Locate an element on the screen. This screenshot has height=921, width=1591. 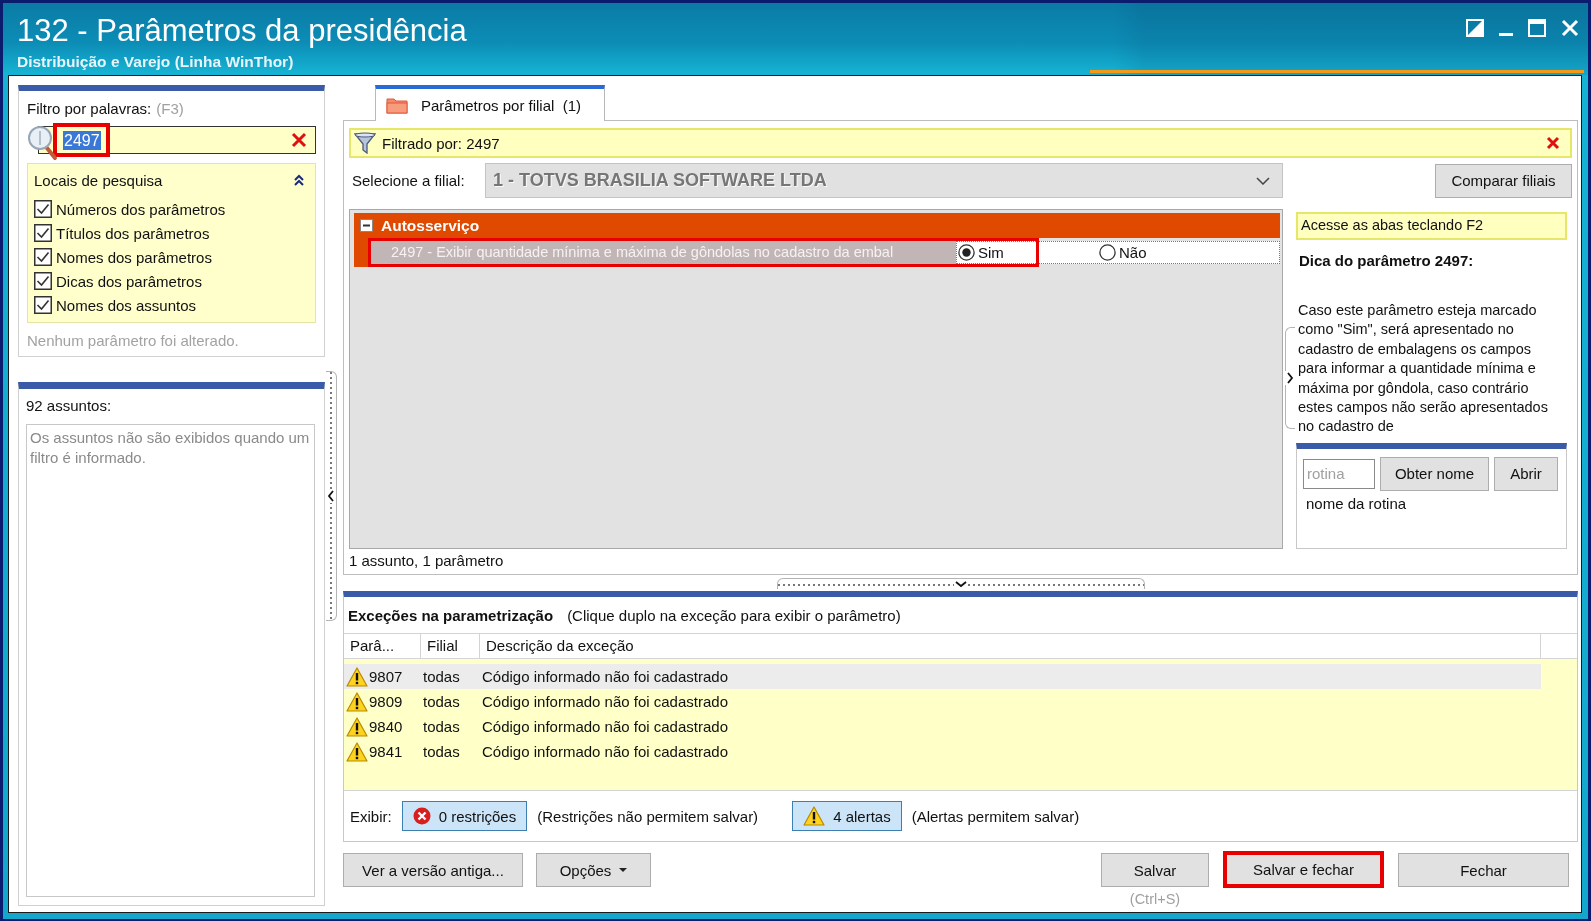
shortcut-hint: (F3) is located at coordinates (170, 109).